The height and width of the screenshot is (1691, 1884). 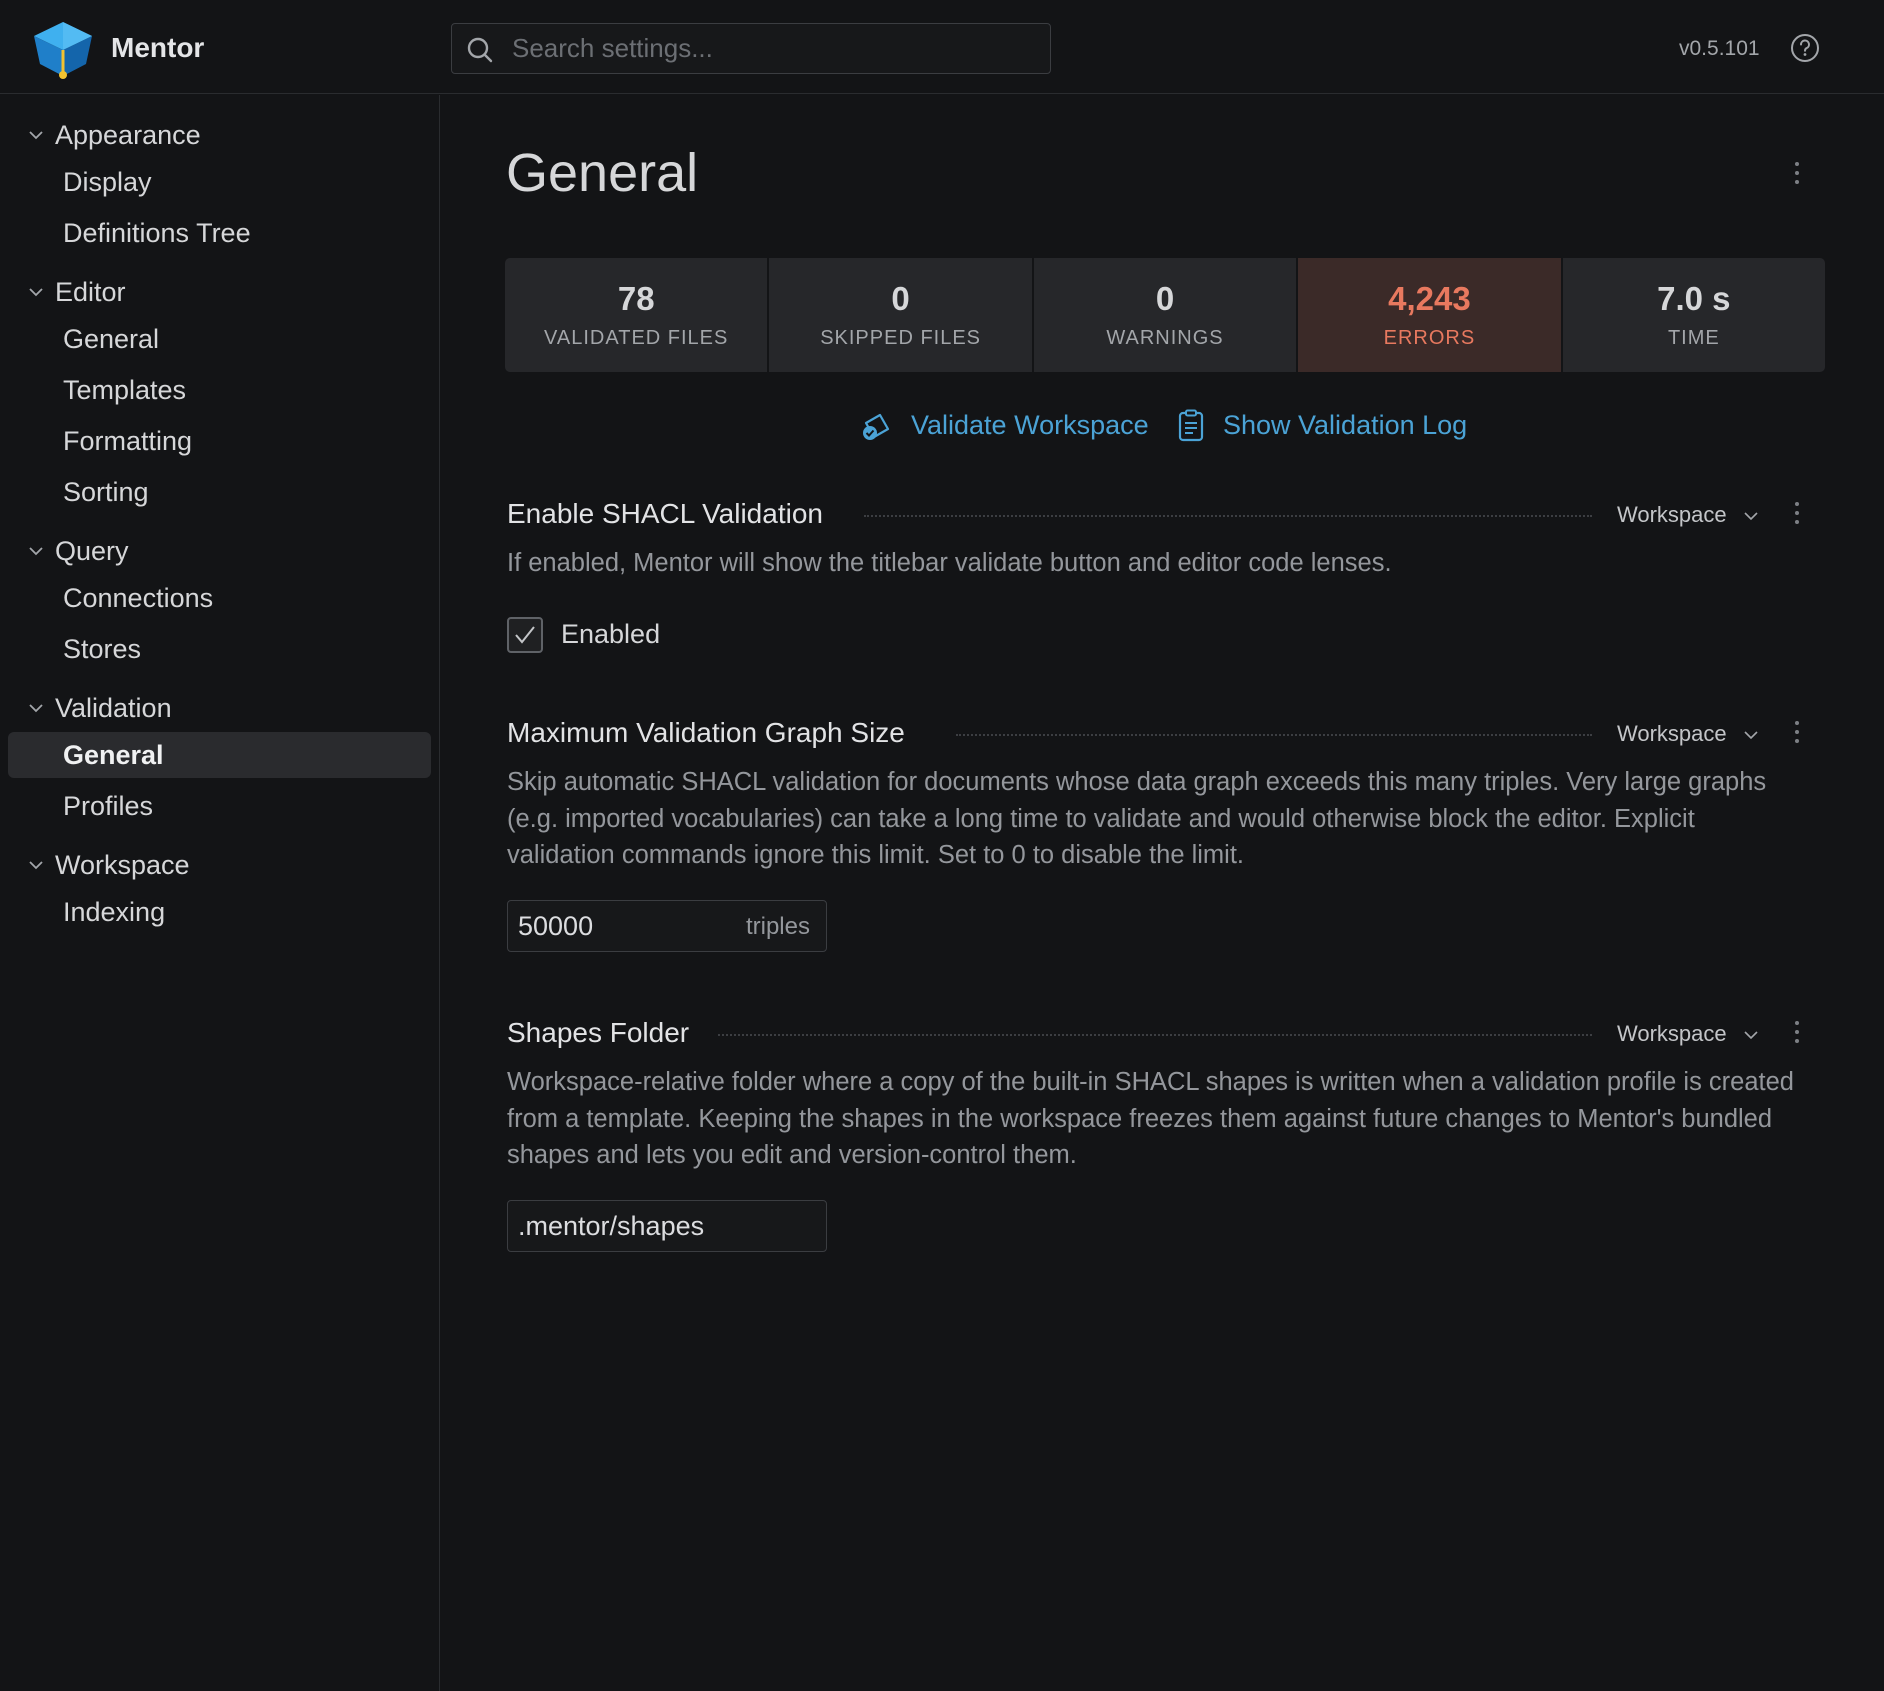 I want to click on top-header: Mentor v0.5.101, so click(x=942, y=47).